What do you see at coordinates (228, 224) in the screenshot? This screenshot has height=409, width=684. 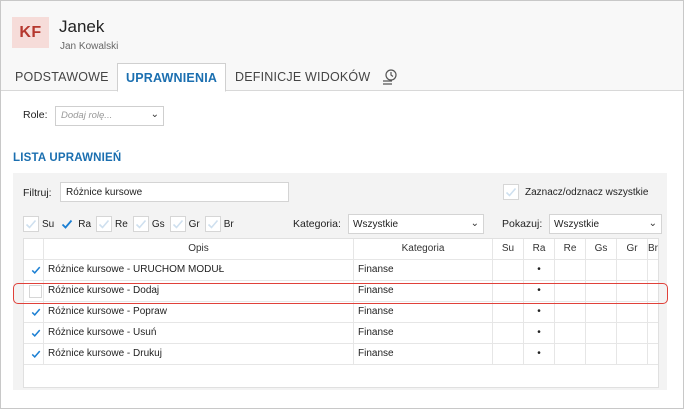 I see `perm-filter-label: Br` at bounding box center [228, 224].